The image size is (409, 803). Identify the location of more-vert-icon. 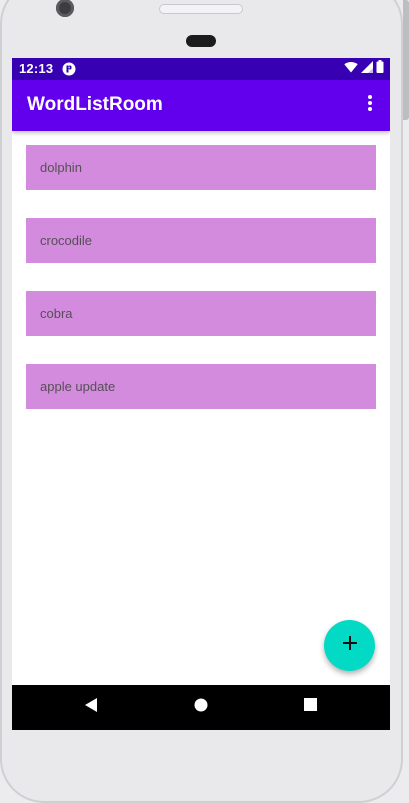
(370, 105).